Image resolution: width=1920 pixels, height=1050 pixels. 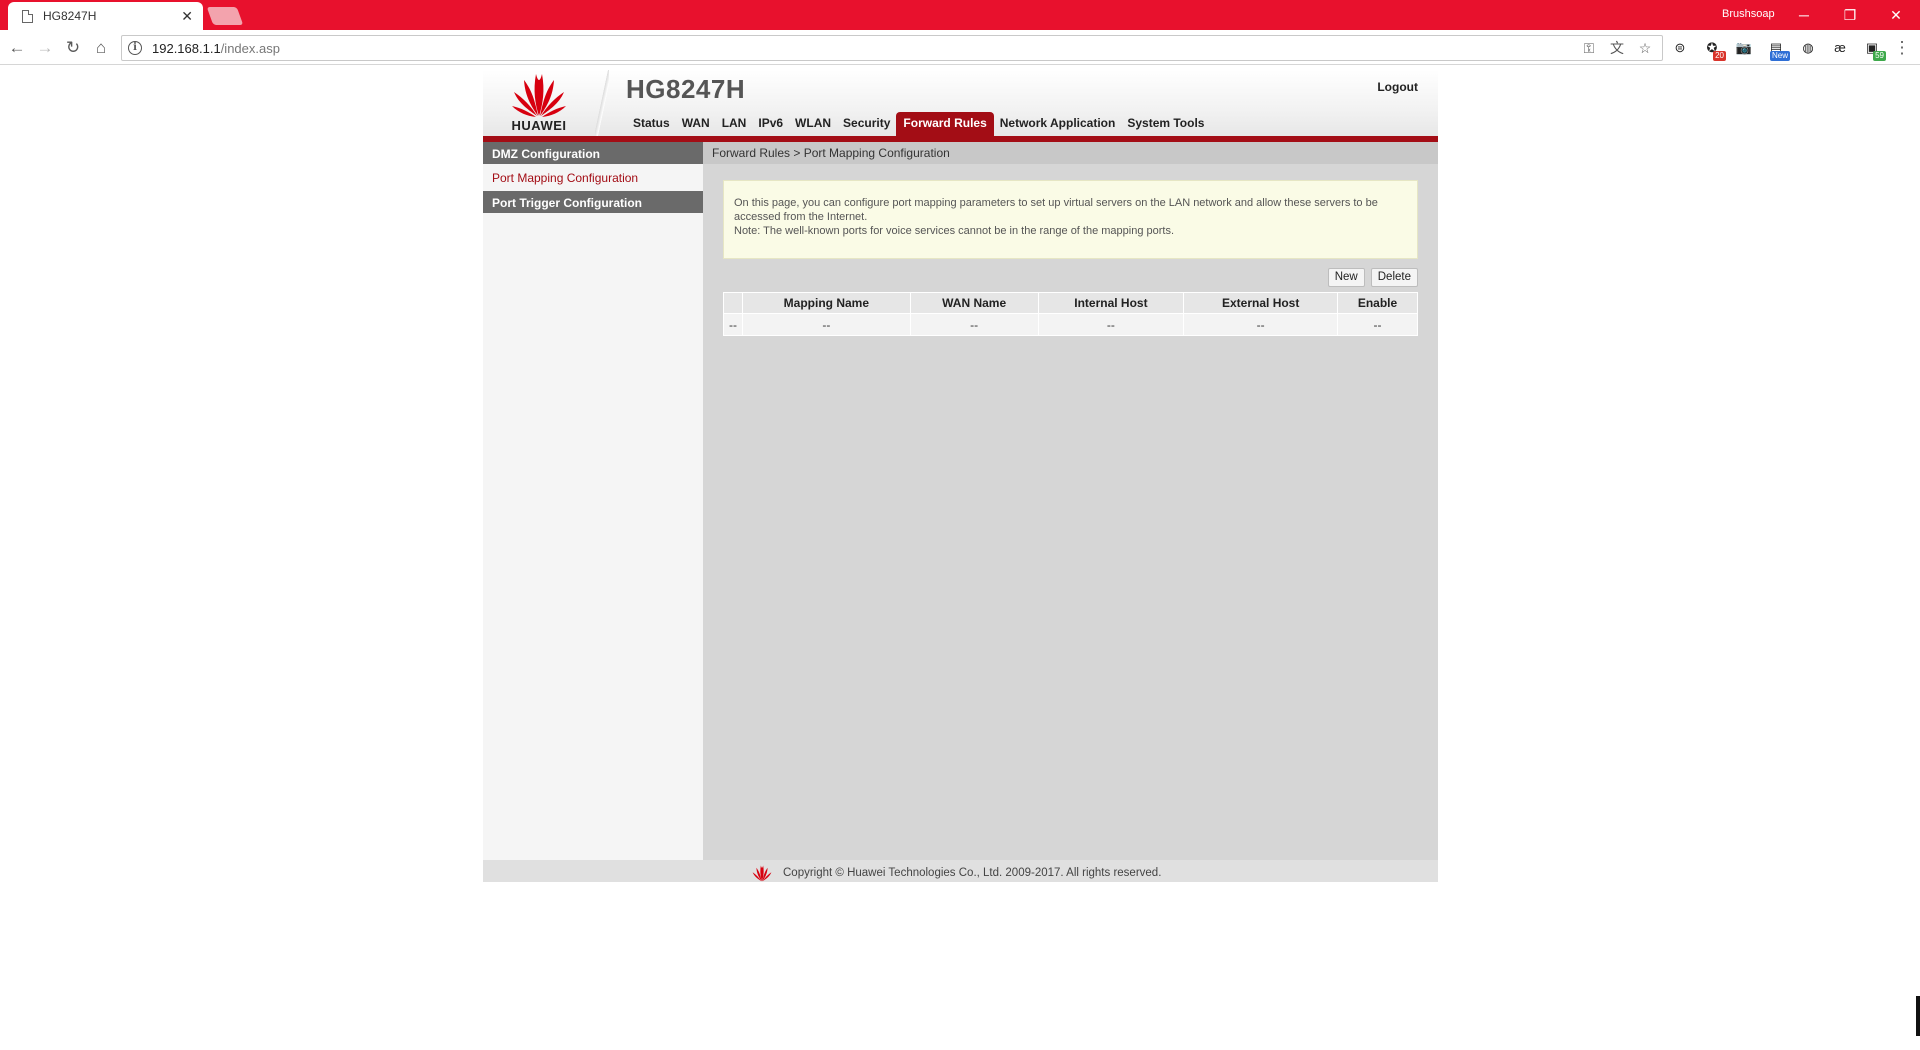 I want to click on sidebar-item-port-mapping: Port Mapping Configuration, so click(x=593, y=178).